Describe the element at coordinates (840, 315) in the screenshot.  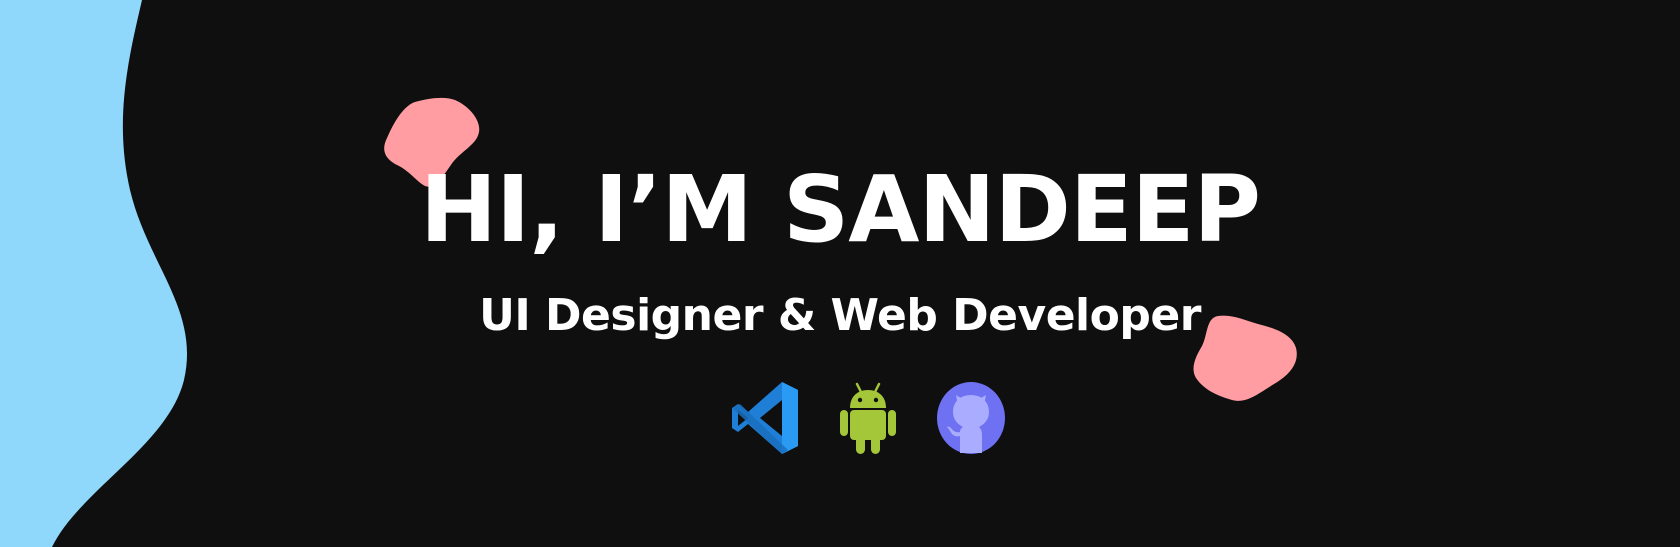
I see `page-subtitle: UI Designer & Web Developer` at that location.